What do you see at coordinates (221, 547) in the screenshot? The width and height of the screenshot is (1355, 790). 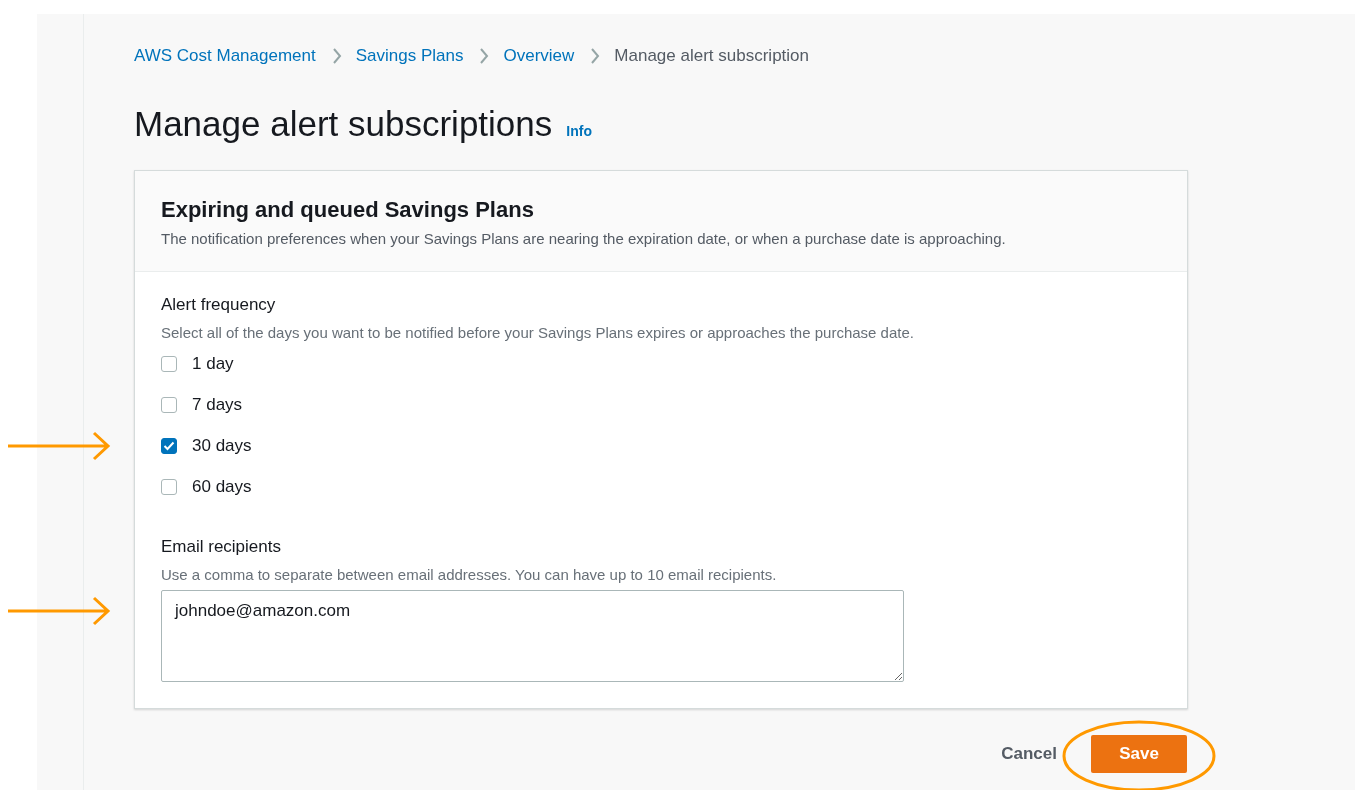 I see `field-label: Email recipients` at bounding box center [221, 547].